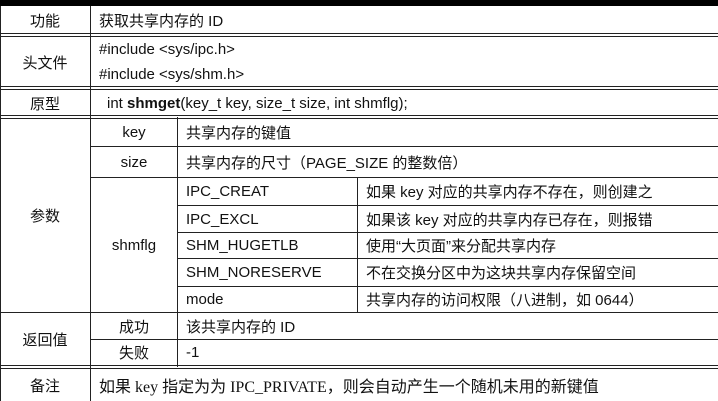 The height and width of the screenshot is (401, 718). Describe the element at coordinates (154, 103) in the screenshot. I see `function-name: shmget` at that location.